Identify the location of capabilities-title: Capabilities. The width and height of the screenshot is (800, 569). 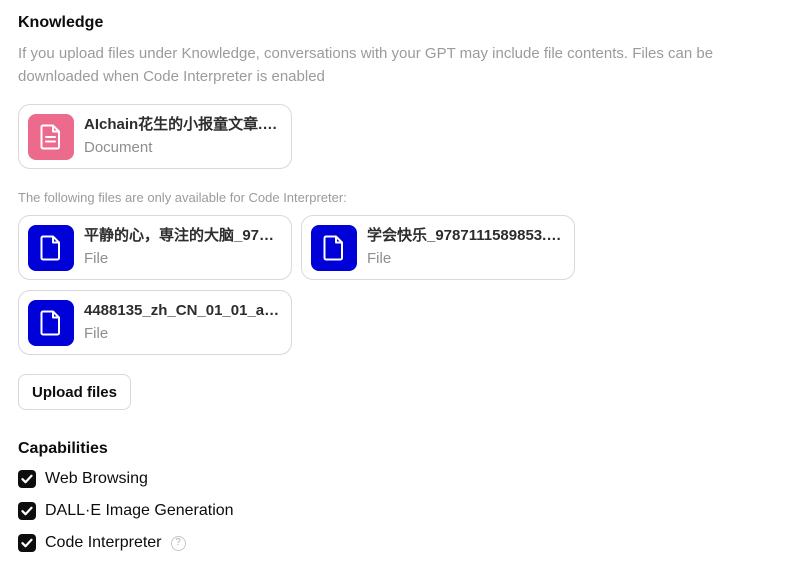
(63, 448).